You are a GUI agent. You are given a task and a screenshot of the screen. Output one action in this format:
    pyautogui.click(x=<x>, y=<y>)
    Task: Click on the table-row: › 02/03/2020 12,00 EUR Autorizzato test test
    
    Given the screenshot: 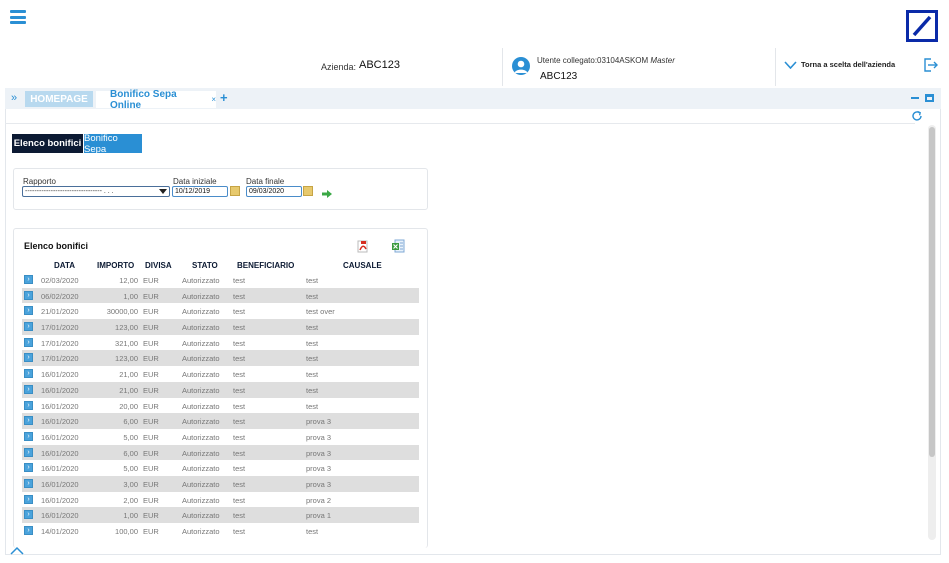 What is the action you would take?
    pyautogui.click(x=220, y=280)
    